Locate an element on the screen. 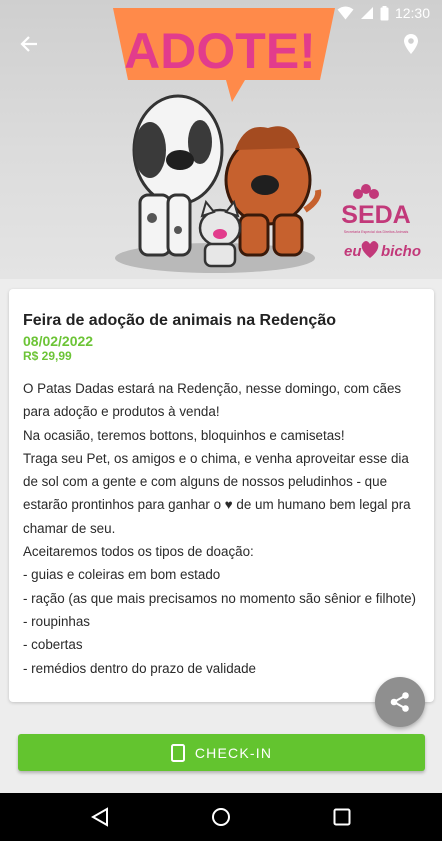 The width and height of the screenshot is (442, 841). share-icon is located at coordinates (399, 702).